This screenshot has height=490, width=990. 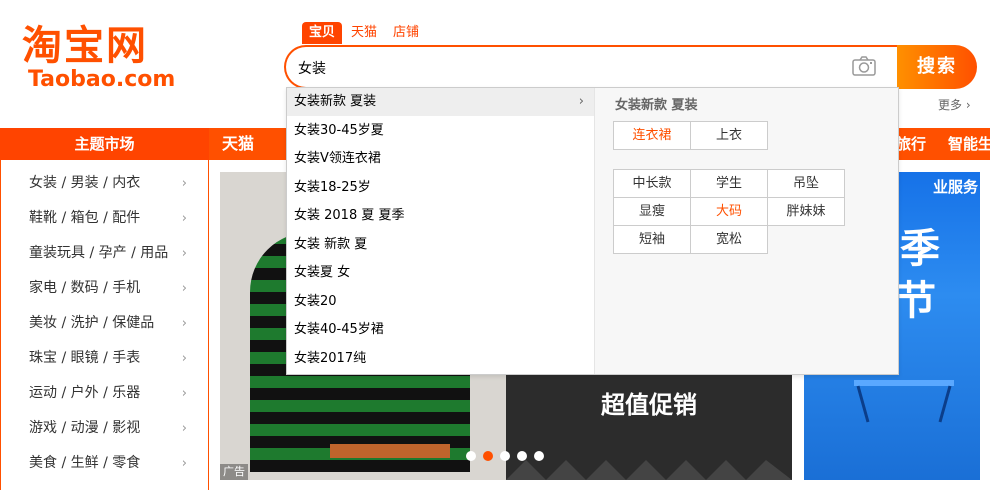 I want to click on suggestion-item: 女装V领连衣裙, so click(x=440, y=159).